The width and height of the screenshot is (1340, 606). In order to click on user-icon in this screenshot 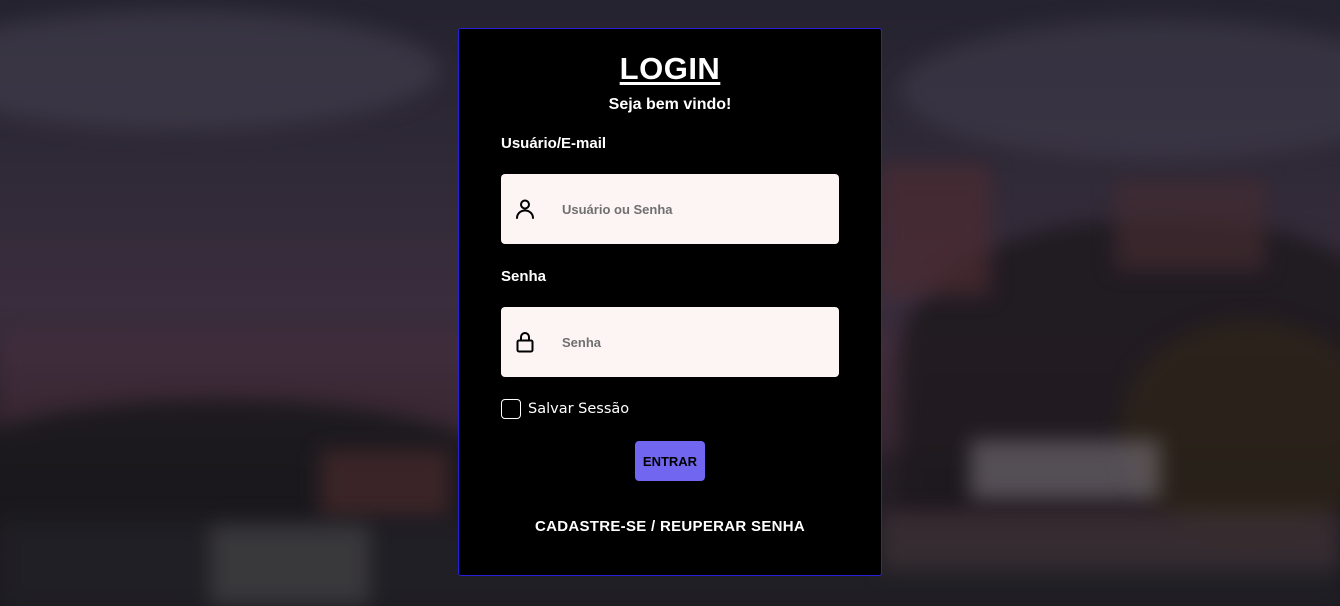, I will do `click(525, 209)`.